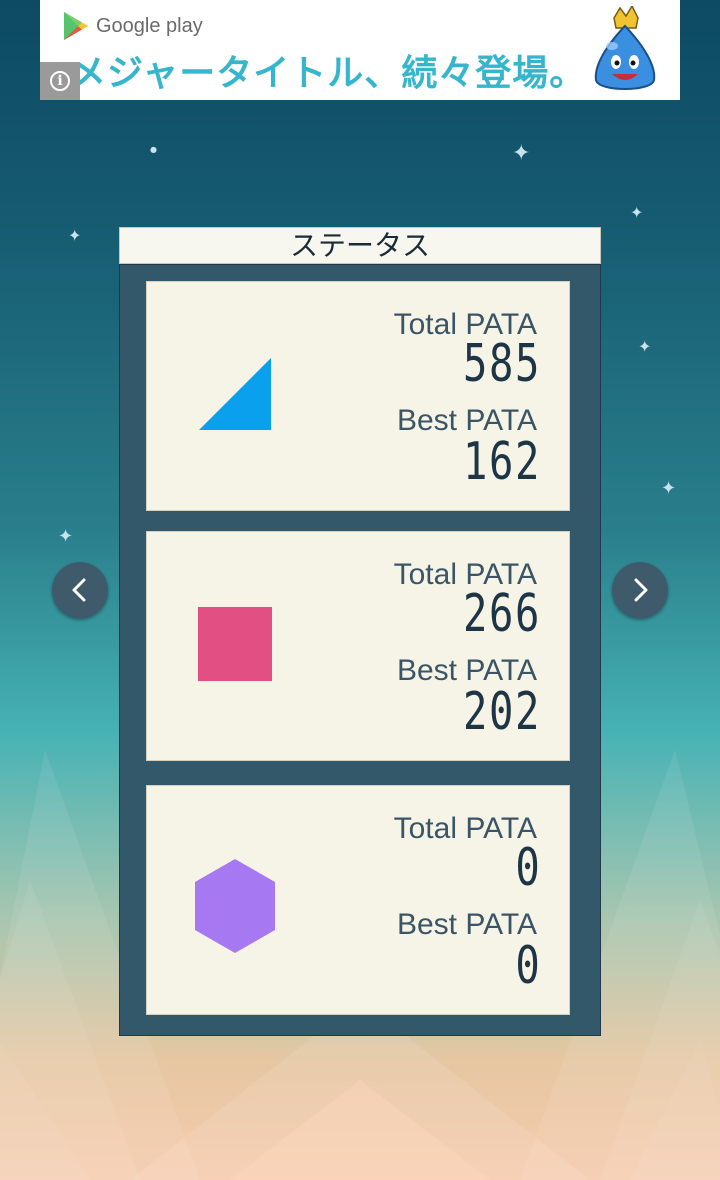  Describe the element at coordinates (235, 906) in the screenshot. I see `hexagon-icon` at that location.